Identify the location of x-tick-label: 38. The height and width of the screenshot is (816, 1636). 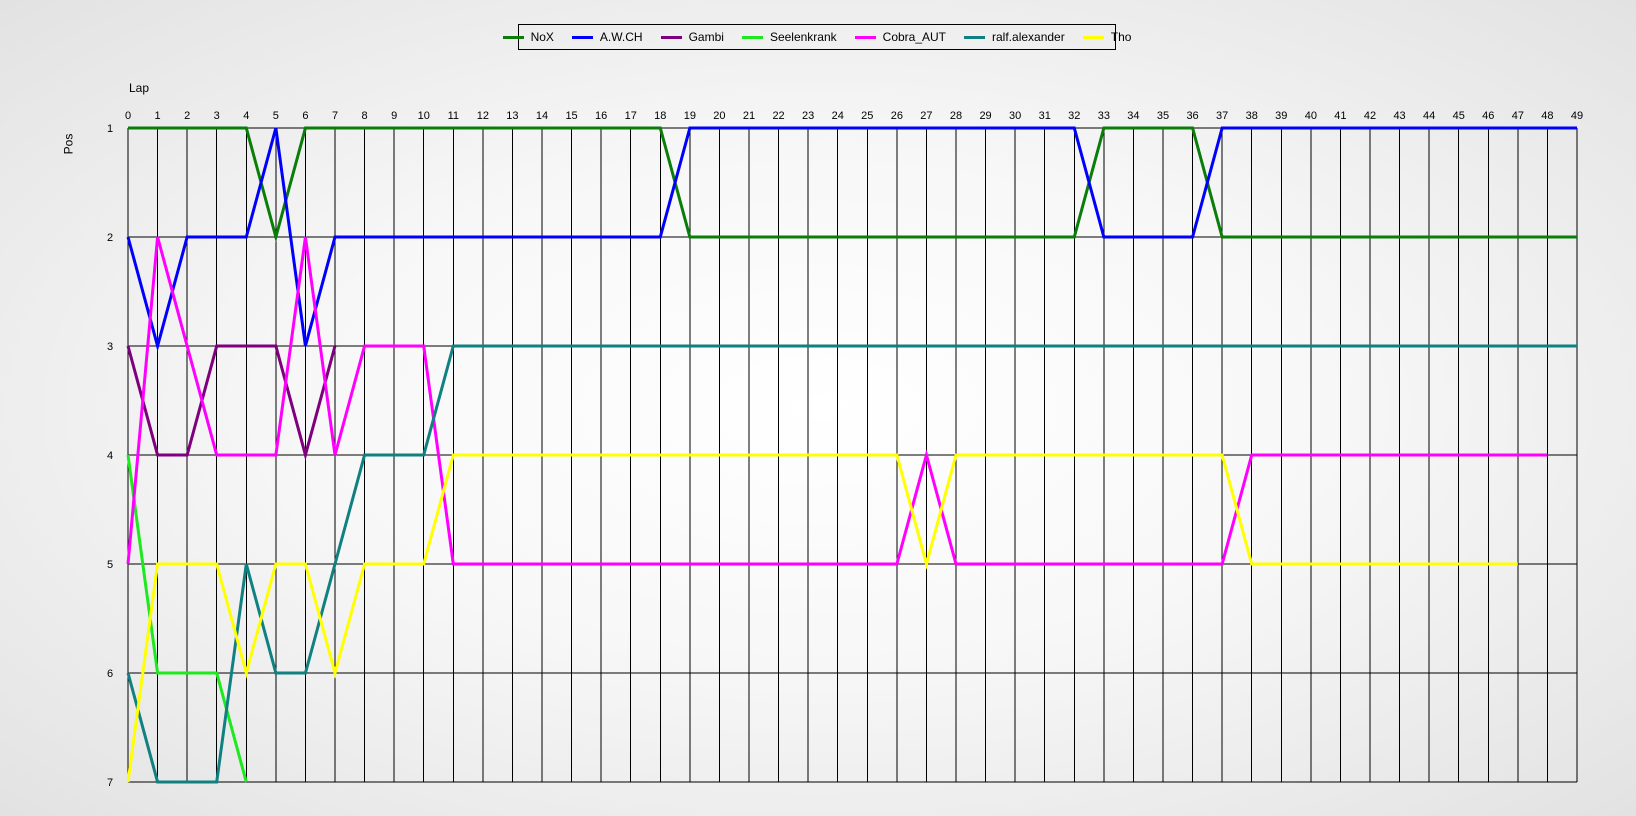
(1252, 116).